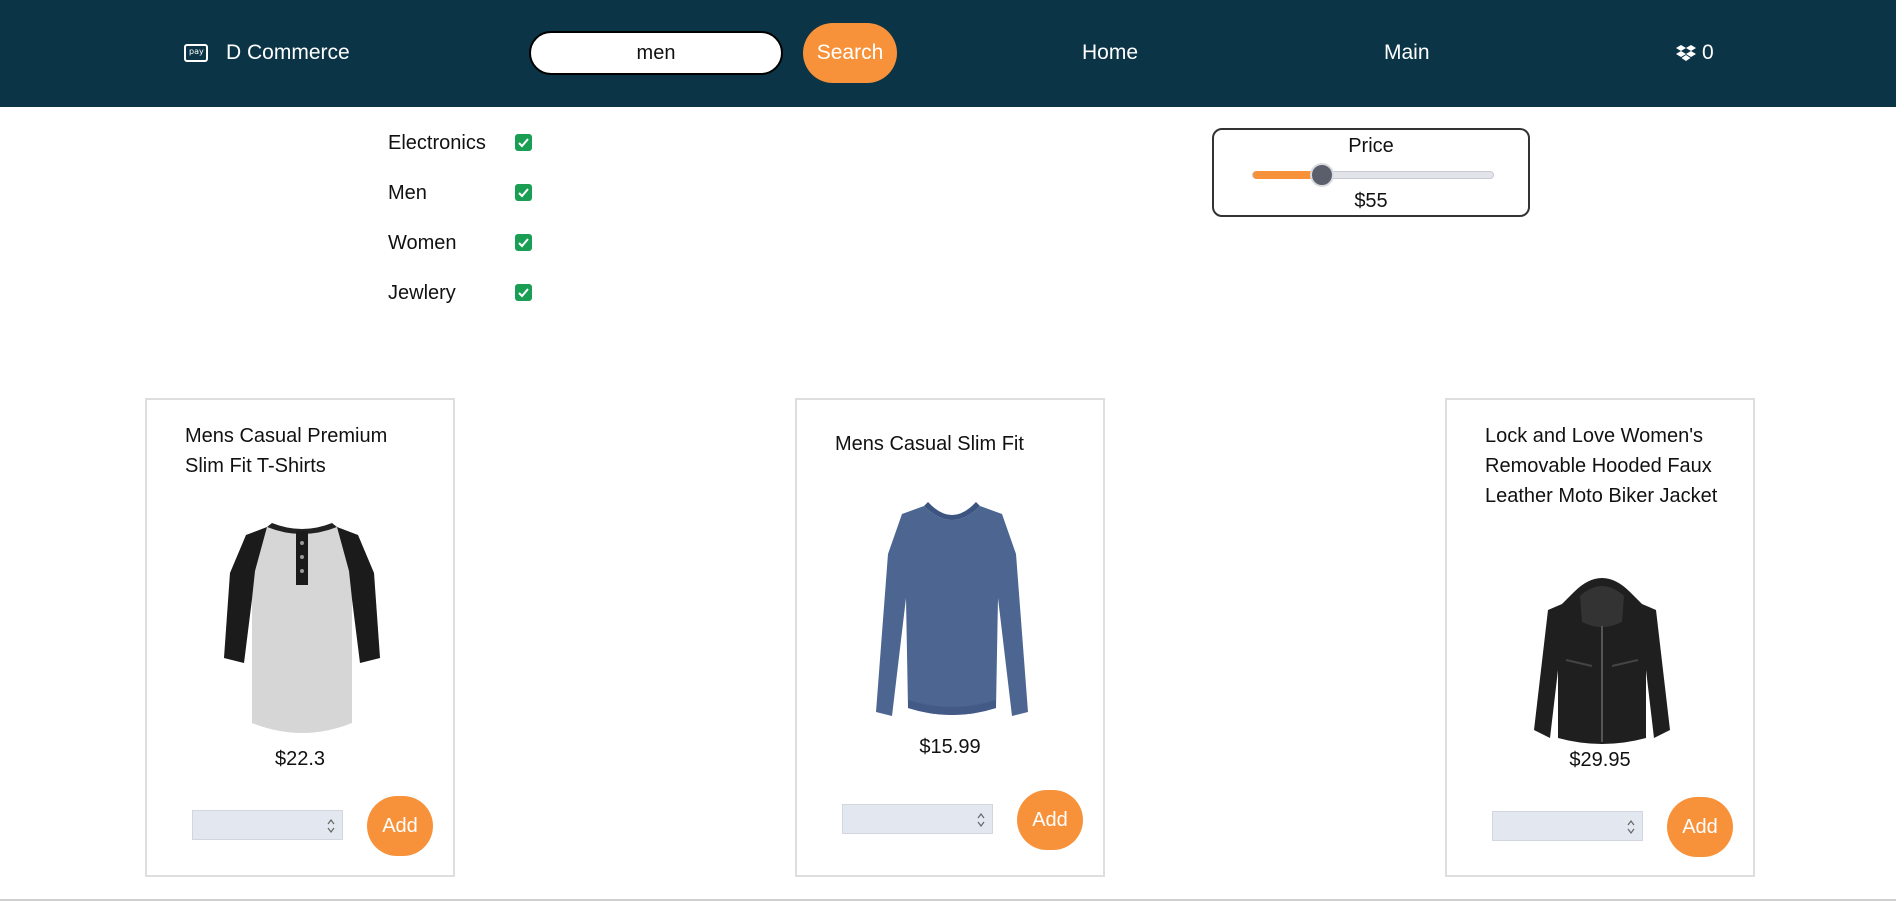 The image size is (1896, 902). Describe the element at coordinates (288, 52) in the screenshot. I see `brand-name: D Commerce` at that location.